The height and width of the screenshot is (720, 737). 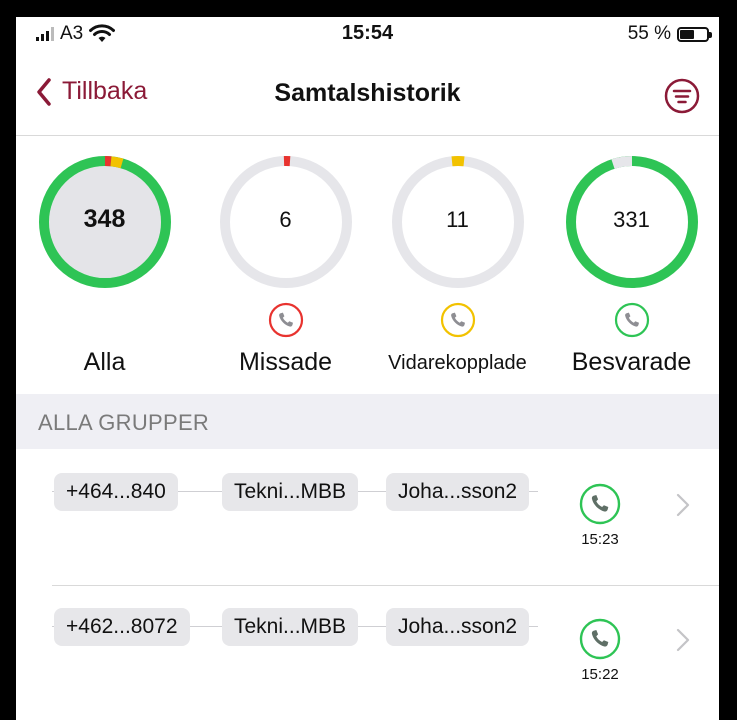 What do you see at coordinates (457, 363) in the screenshot?
I see `forwarded-label: Vidarekopplade` at bounding box center [457, 363].